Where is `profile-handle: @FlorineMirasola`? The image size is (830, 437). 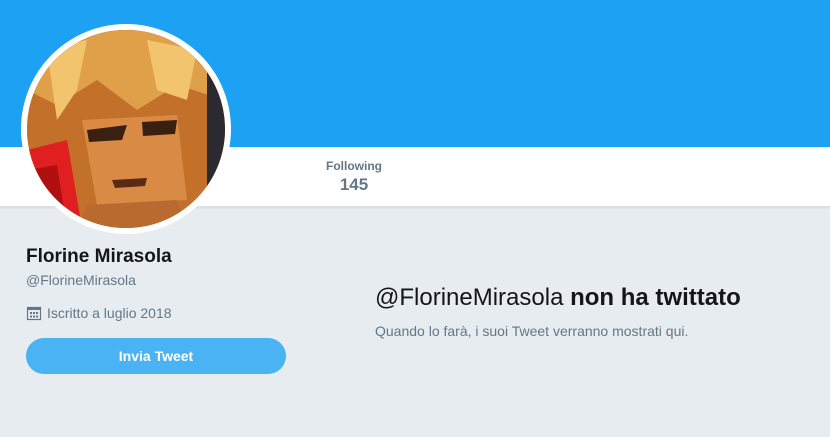
profile-handle: @FlorineMirasola is located at coordinates (81, 280).